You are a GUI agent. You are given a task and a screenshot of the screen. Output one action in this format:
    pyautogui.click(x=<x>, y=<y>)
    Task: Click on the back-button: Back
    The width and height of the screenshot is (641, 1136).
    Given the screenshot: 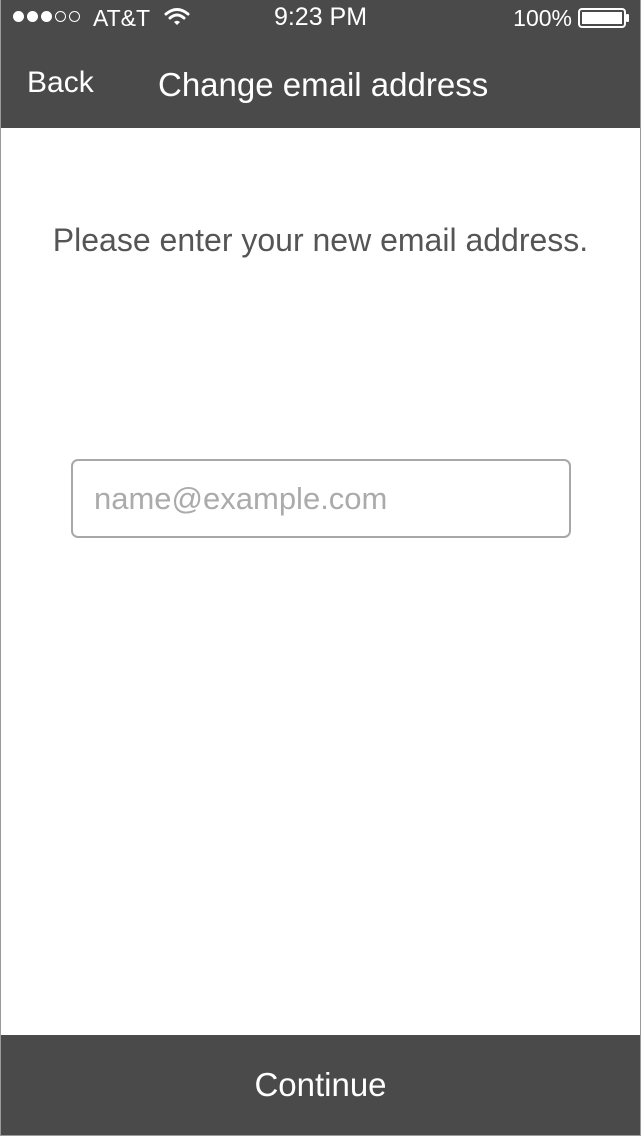 What is the action you would take?
    pyautogui.click(x=60, y=83)
    